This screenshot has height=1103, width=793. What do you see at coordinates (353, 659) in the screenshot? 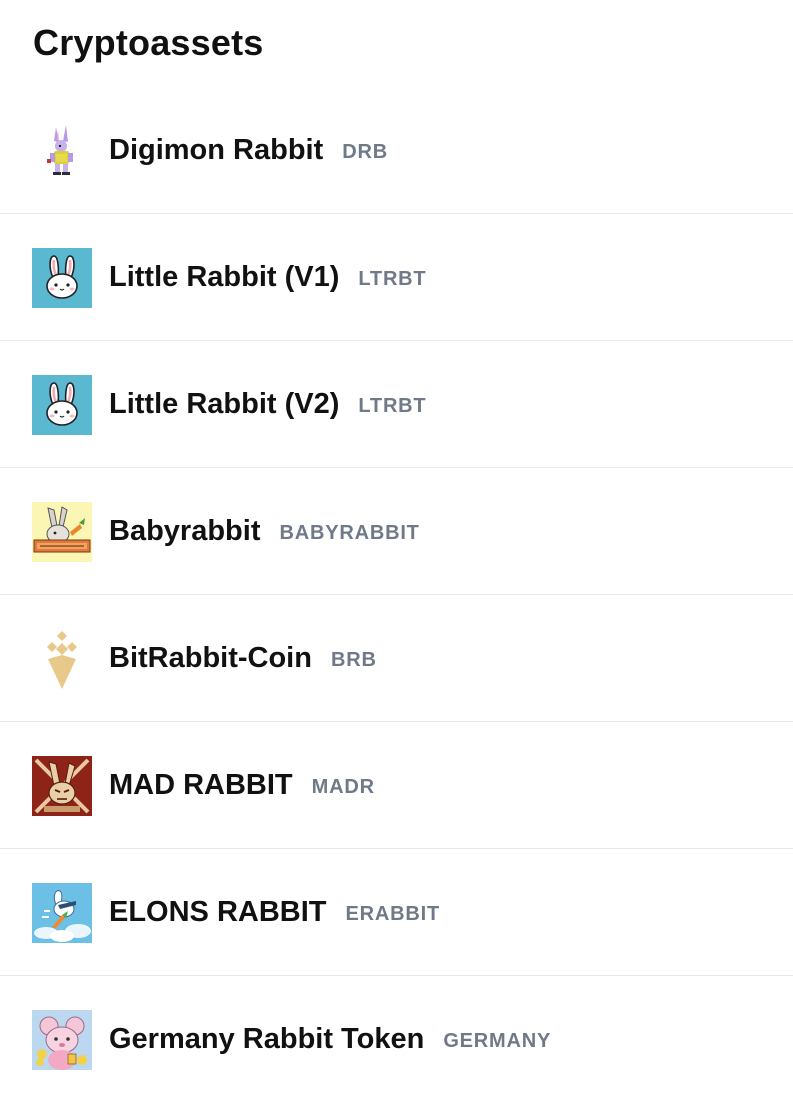
I see `asset-ticker: BRB` at bounding box center [353, 659].